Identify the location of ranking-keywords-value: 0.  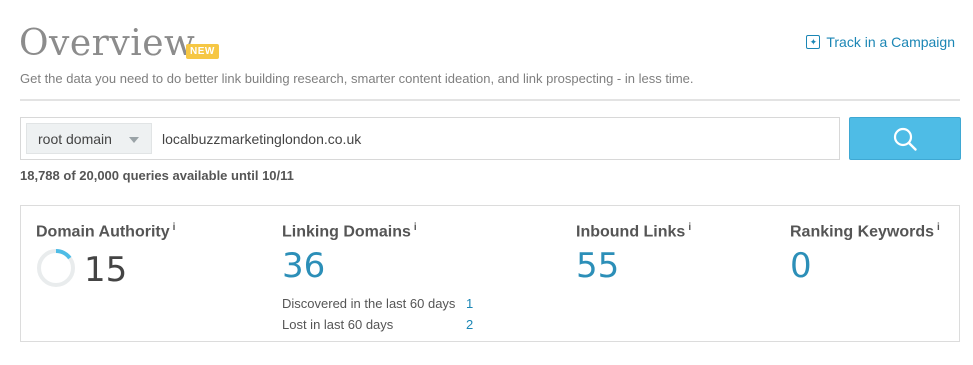
(865, 266).